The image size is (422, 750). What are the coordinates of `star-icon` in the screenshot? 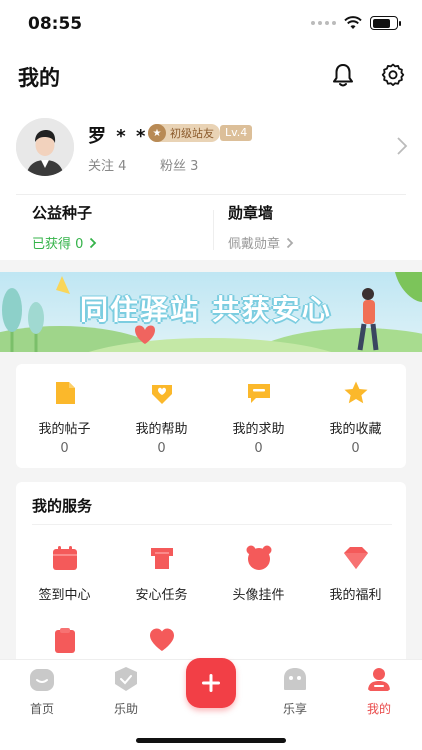 It's located at (355, 392).